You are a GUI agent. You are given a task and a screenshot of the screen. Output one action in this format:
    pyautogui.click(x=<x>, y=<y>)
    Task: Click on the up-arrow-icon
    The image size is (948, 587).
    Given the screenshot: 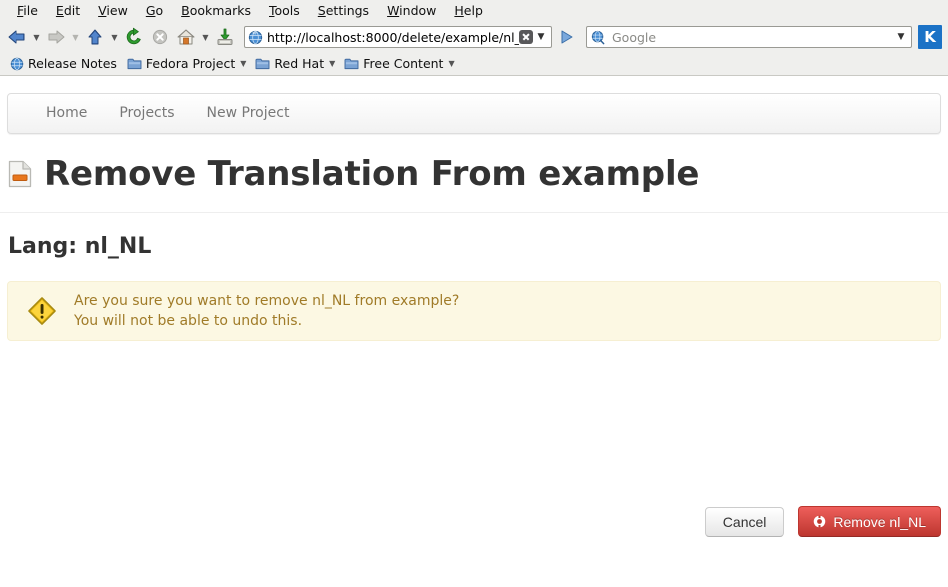 What is the action you would take?
    pyautogui.click(x=95, y=37)
    